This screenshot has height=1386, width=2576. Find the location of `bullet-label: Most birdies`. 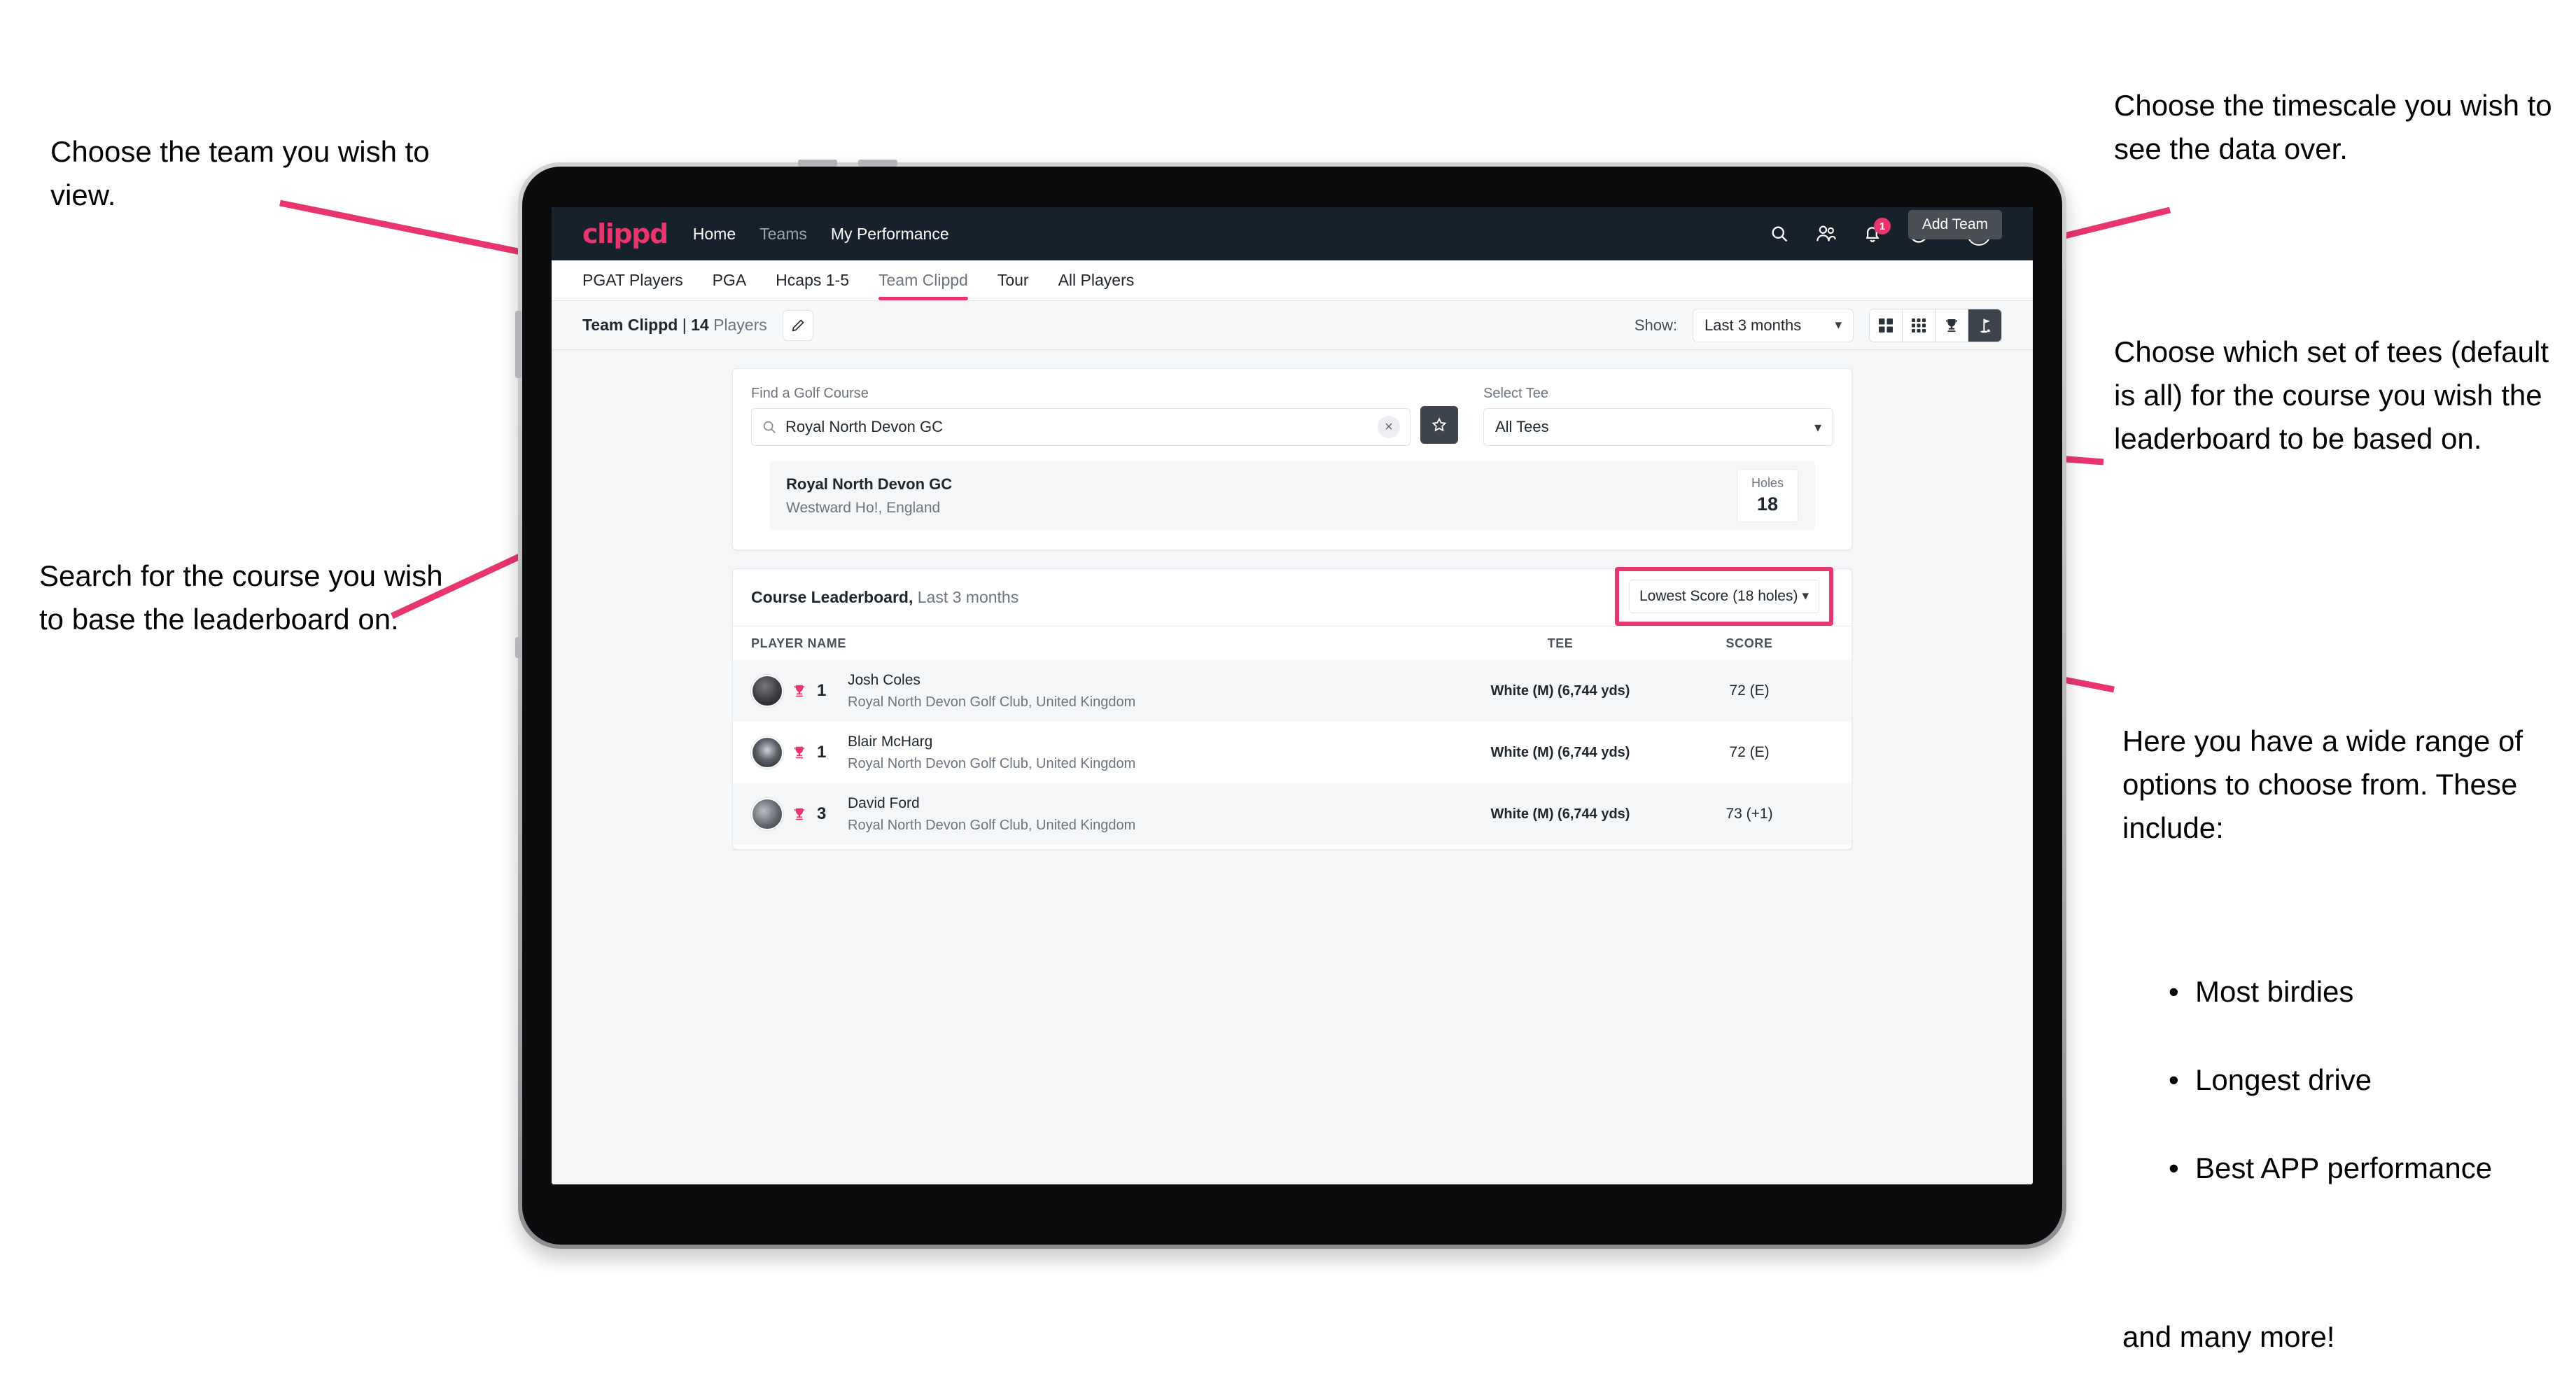

bullet-label: Most birdies is located at coordinates (2274, 991).